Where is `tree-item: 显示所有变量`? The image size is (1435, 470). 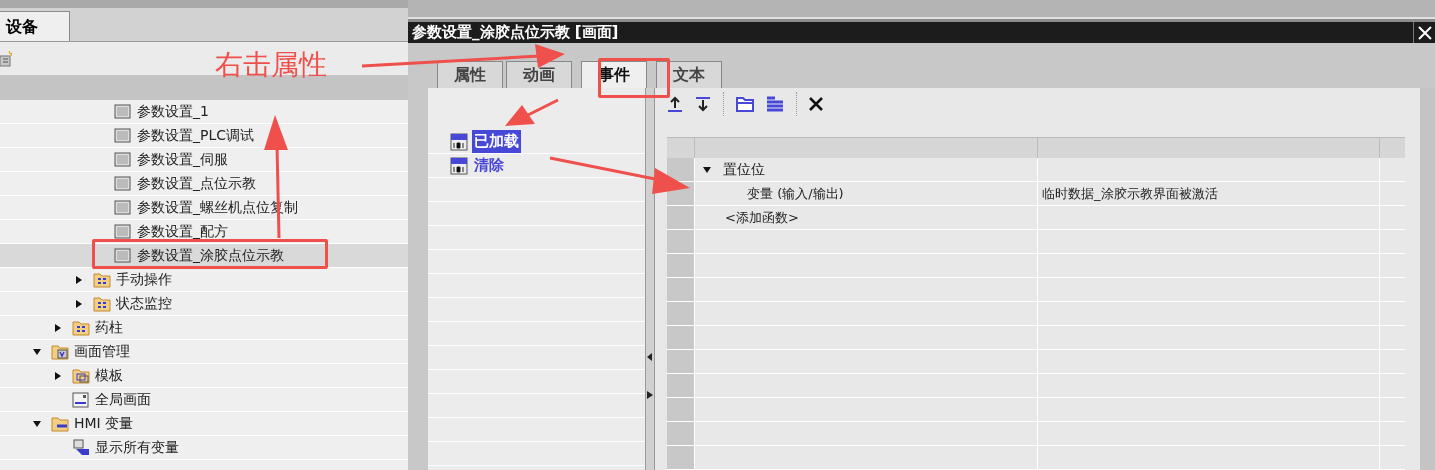
tree-item: 显示所有变量 is located at coordinates (204, 448).